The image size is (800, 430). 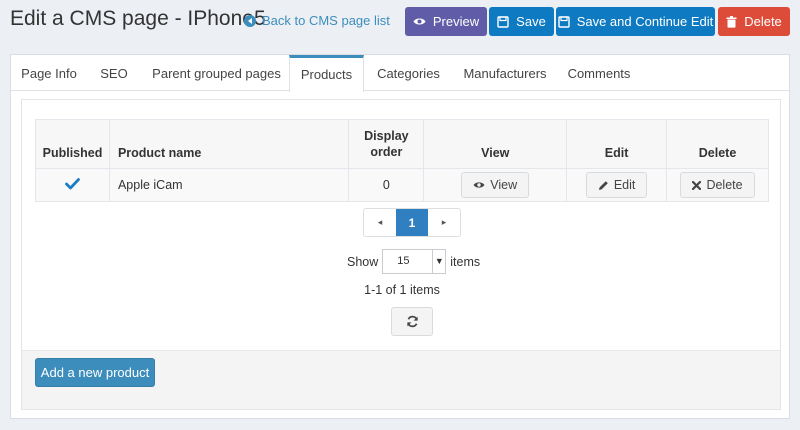 I want to click on column-header-product-name: Product name, so click(x=229, y=144).